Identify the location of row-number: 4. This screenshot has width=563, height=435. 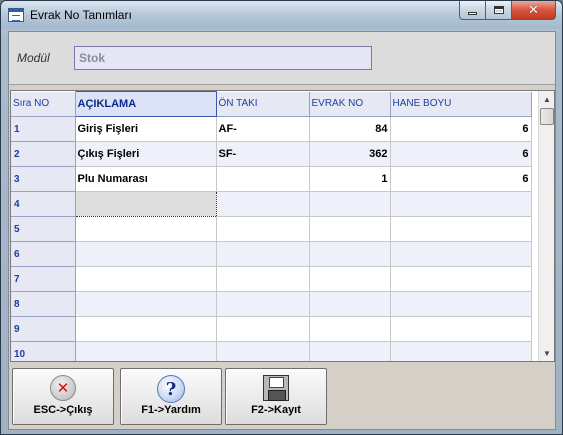
(43, 204).